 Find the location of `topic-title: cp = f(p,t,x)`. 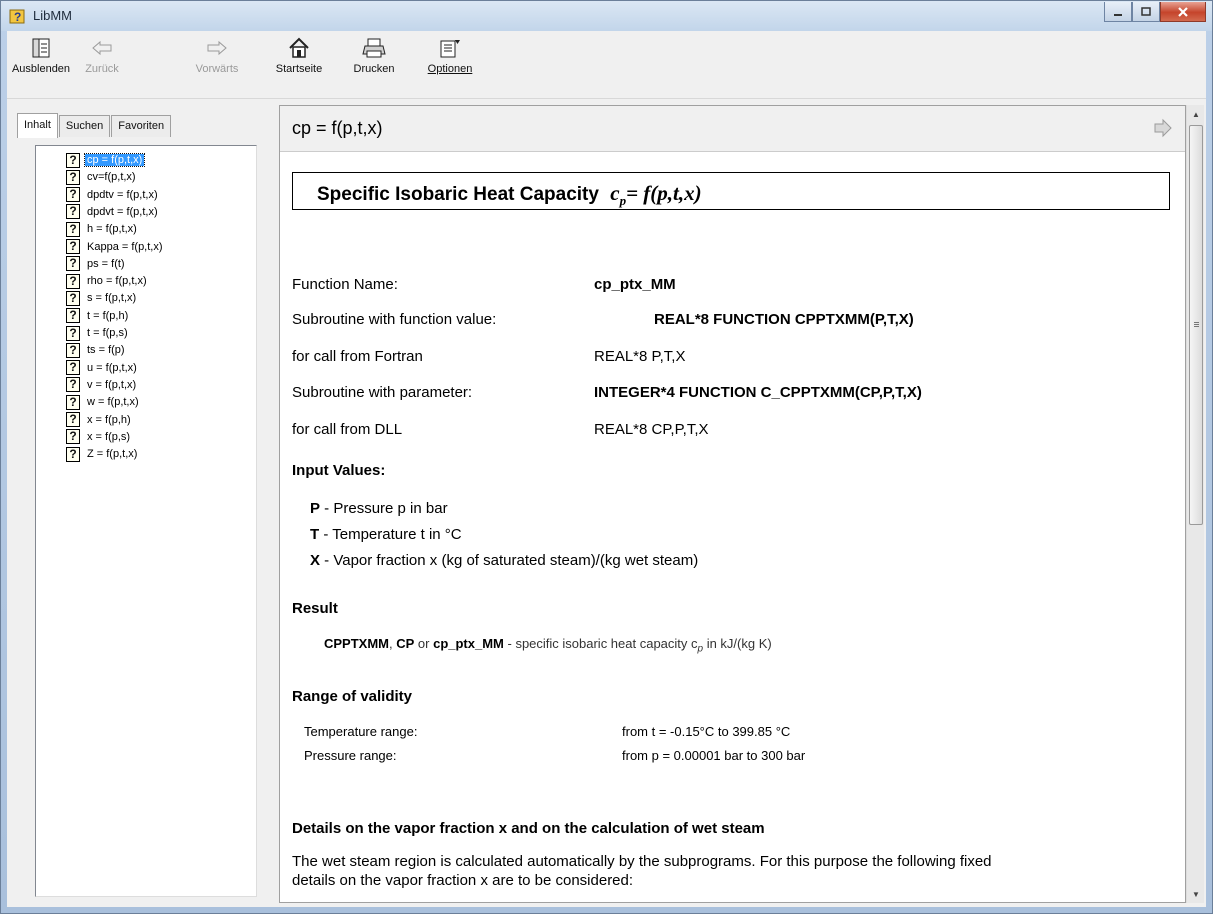

topic-title: cp = f(p,t,x) is located at coordinates (337, 128).